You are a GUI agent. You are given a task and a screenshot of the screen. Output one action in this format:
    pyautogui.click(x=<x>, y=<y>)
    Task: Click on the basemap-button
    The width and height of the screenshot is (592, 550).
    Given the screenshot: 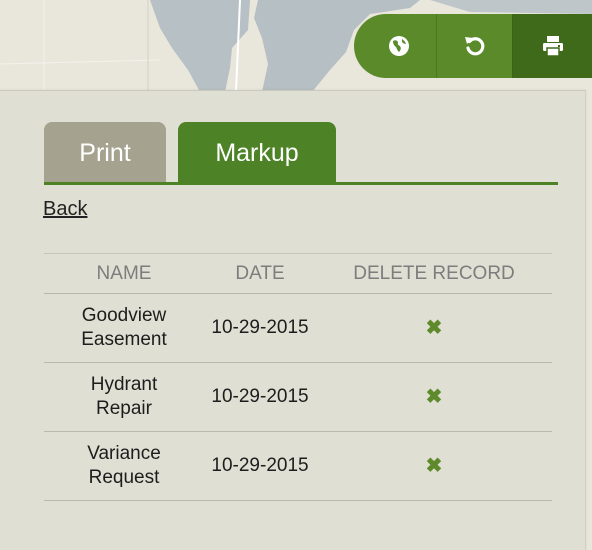 What is the action you would take?
    pyautogui.click(x=395, y=46)
    